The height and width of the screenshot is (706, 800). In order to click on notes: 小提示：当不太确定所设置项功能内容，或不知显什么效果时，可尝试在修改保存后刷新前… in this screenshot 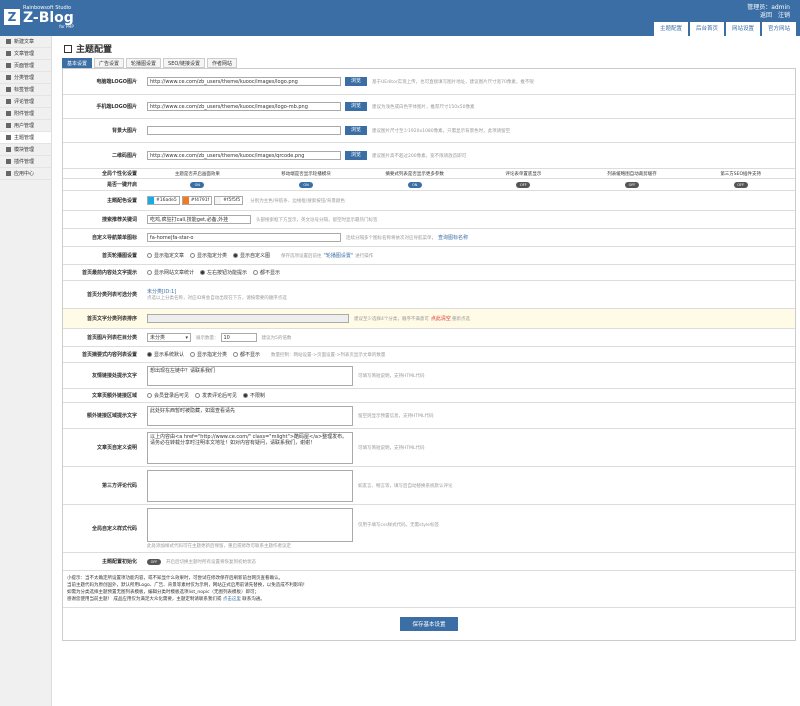, I will do `click(429, 589)`.